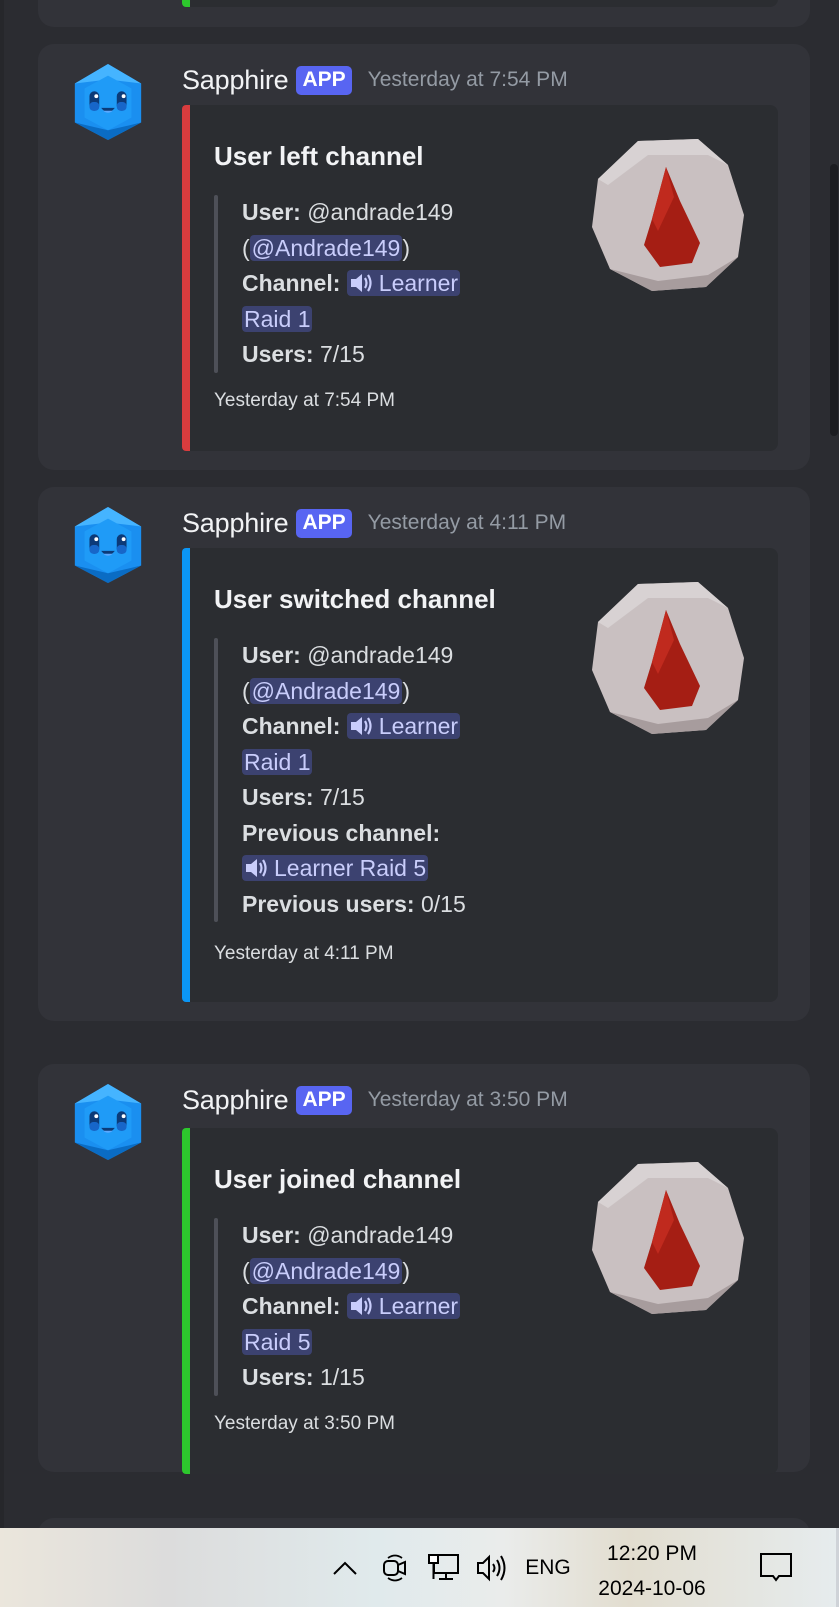 The width and height of the screenshot is (839, 1607). Describe the element at coordinates (335, 868) in the screenshot. I see `previous-channel-mention: Learner Raid 5` at that location.